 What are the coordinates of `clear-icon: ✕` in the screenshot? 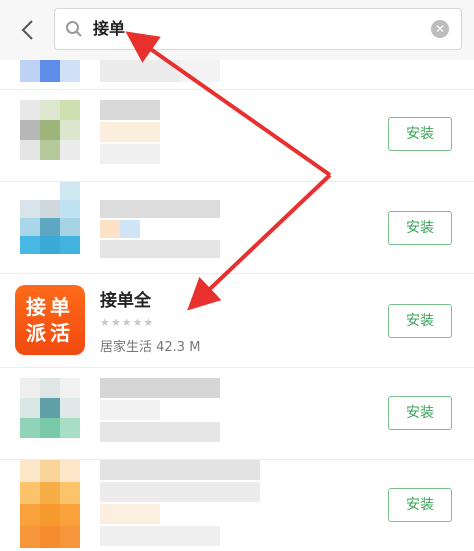 It's located at (440, 29).